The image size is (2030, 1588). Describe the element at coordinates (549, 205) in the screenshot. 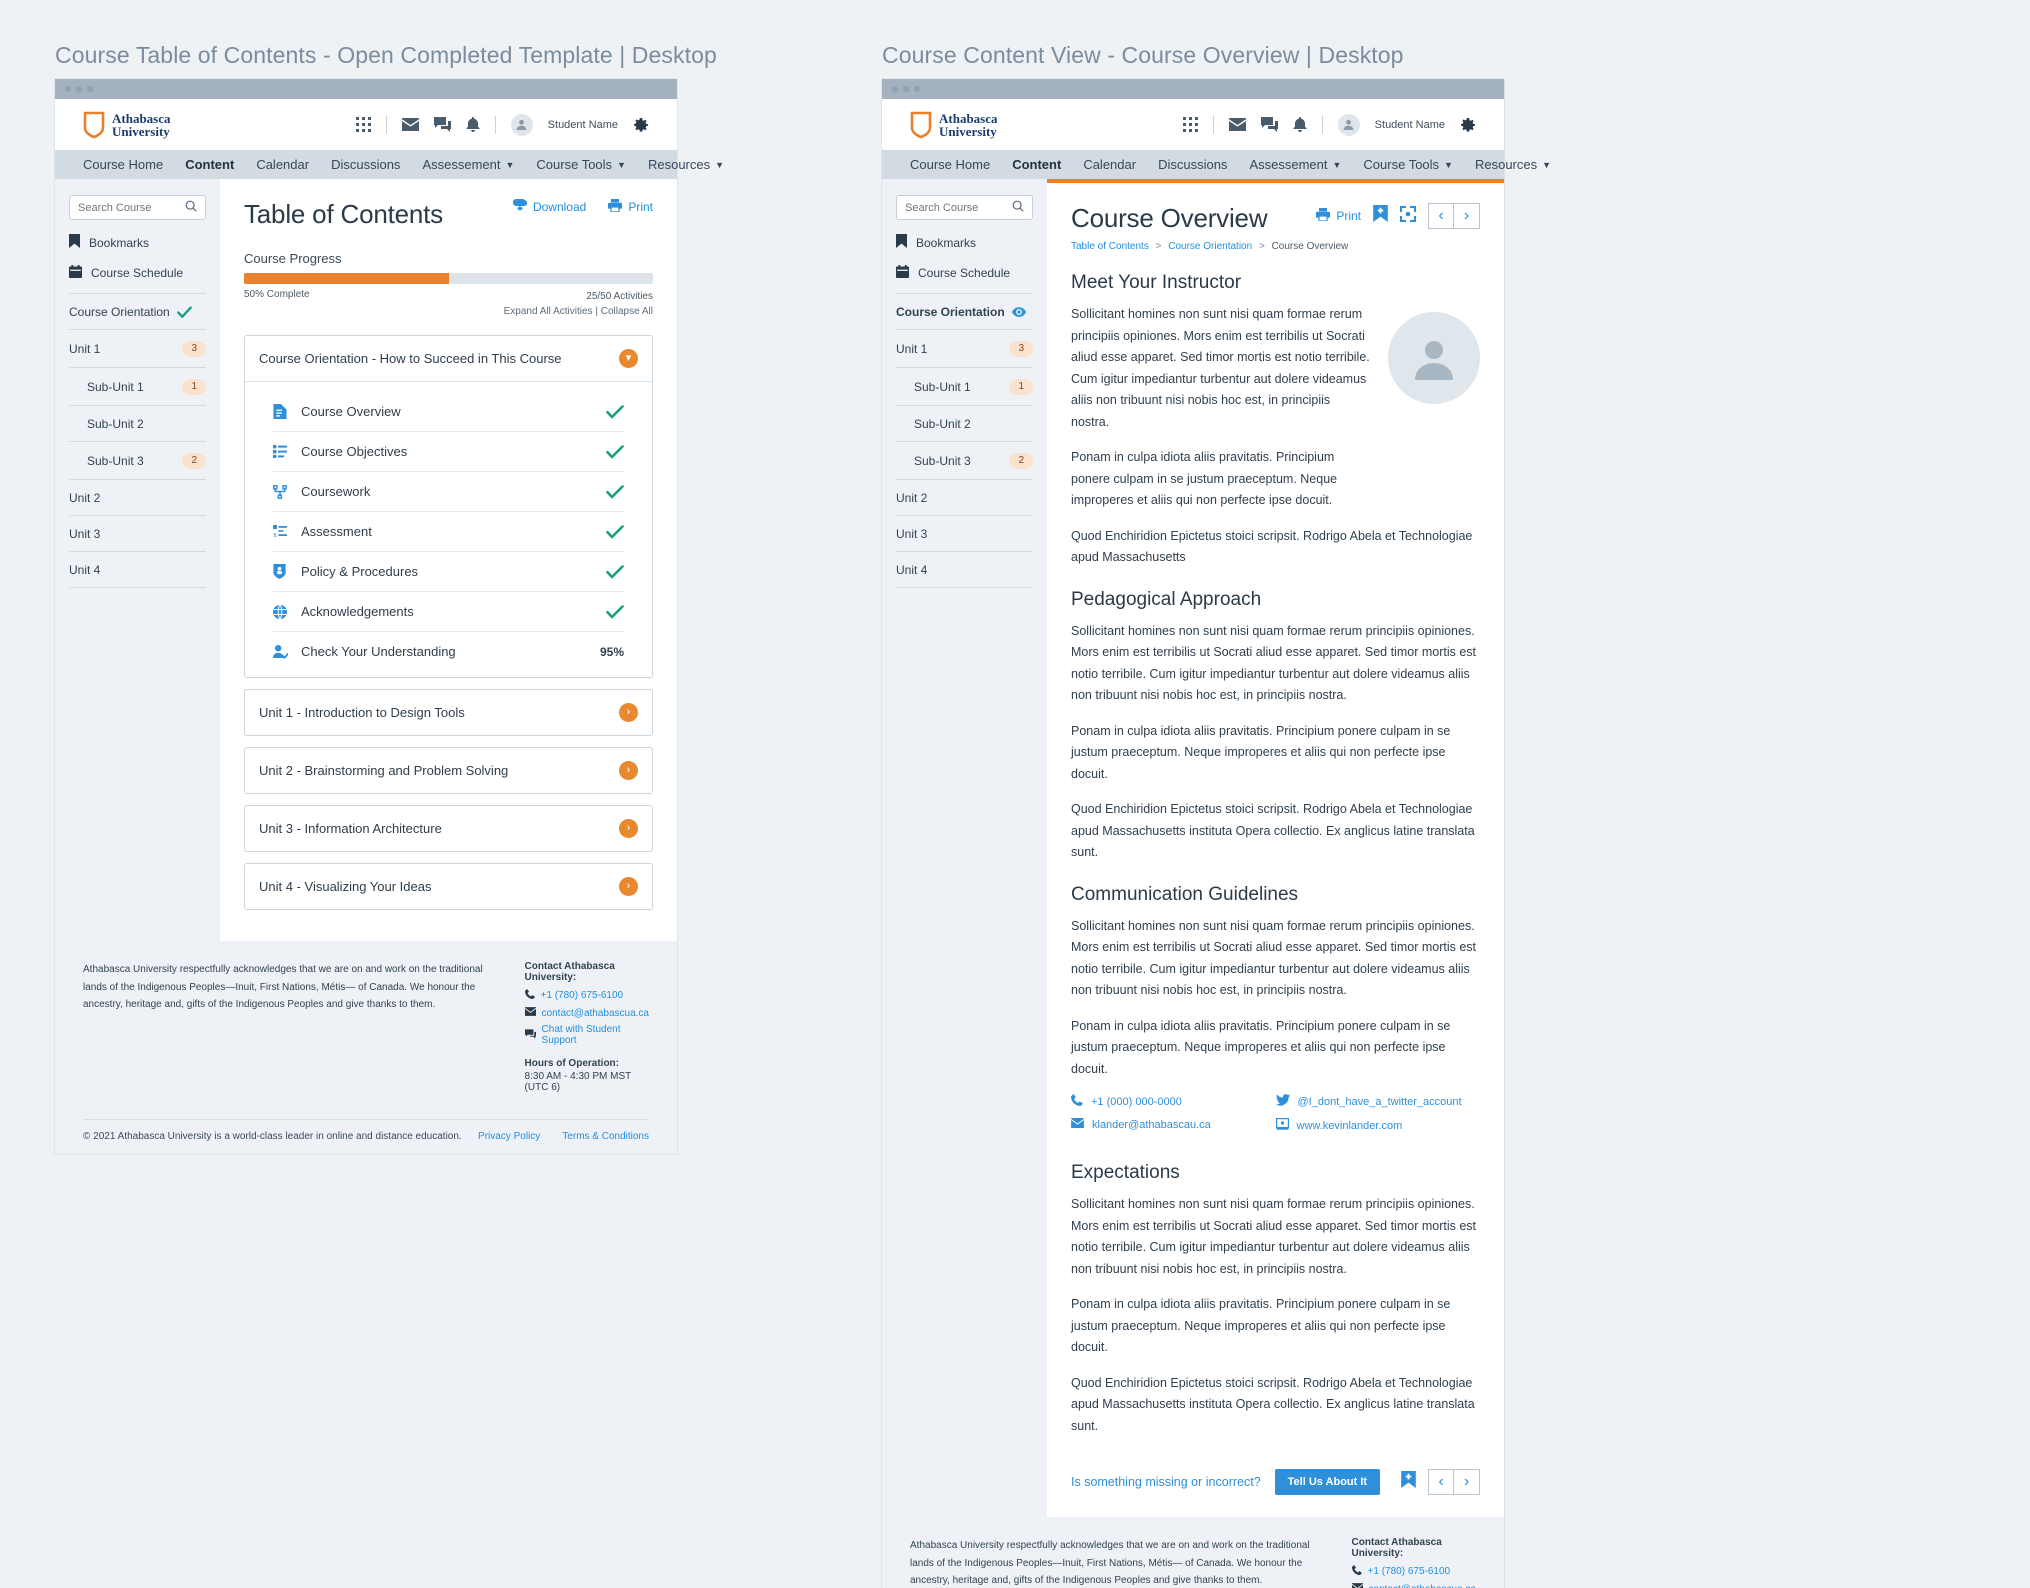

I see `download-button: Download` at that location.